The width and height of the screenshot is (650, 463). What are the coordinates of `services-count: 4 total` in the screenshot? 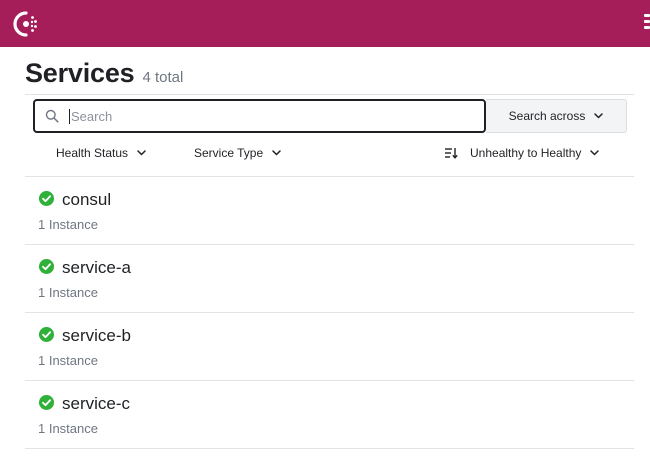 It's located at (163, 77).